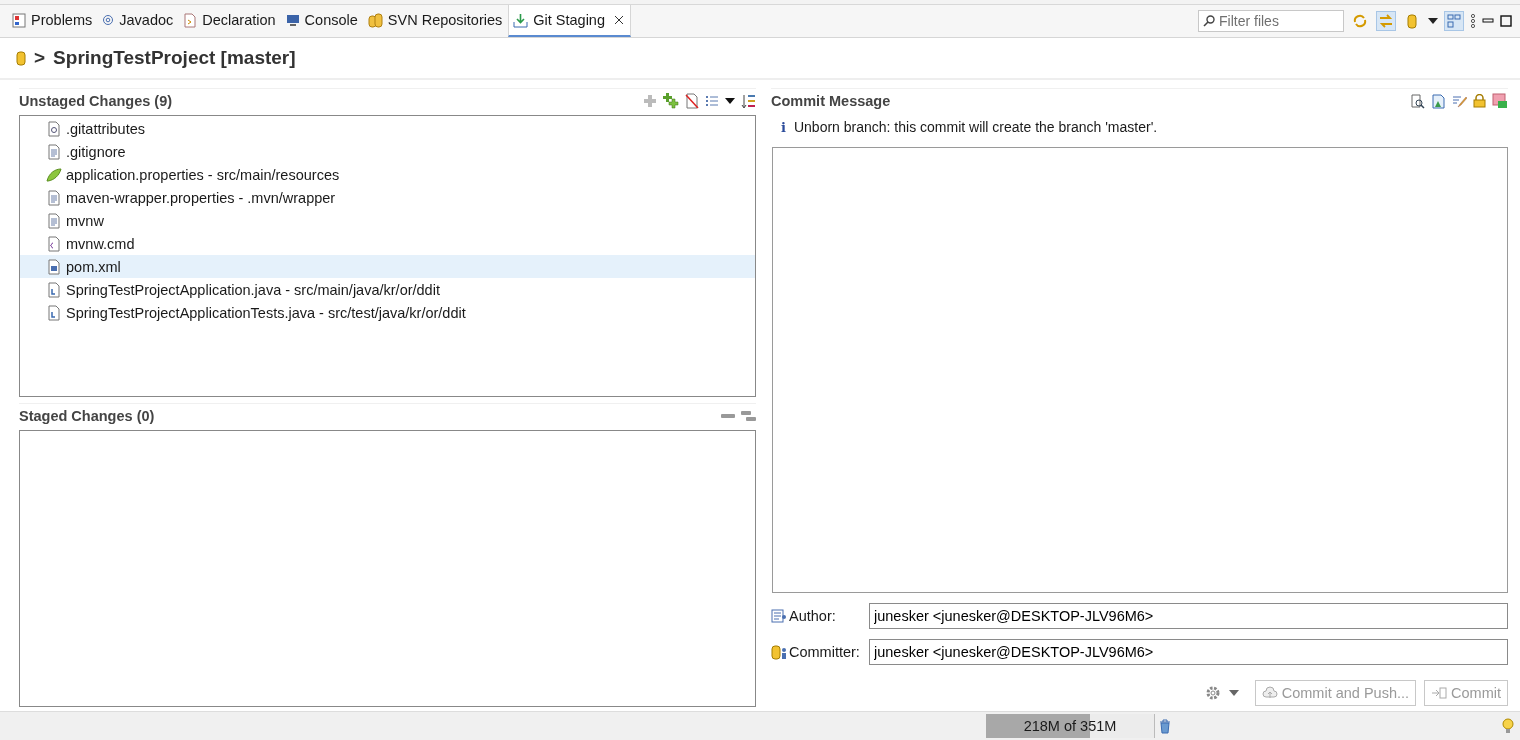 The image size is (1520, 740). Describe the element at coordinates (387, 266) in the screenshot. I see `file-item: pom.xml` at that location.